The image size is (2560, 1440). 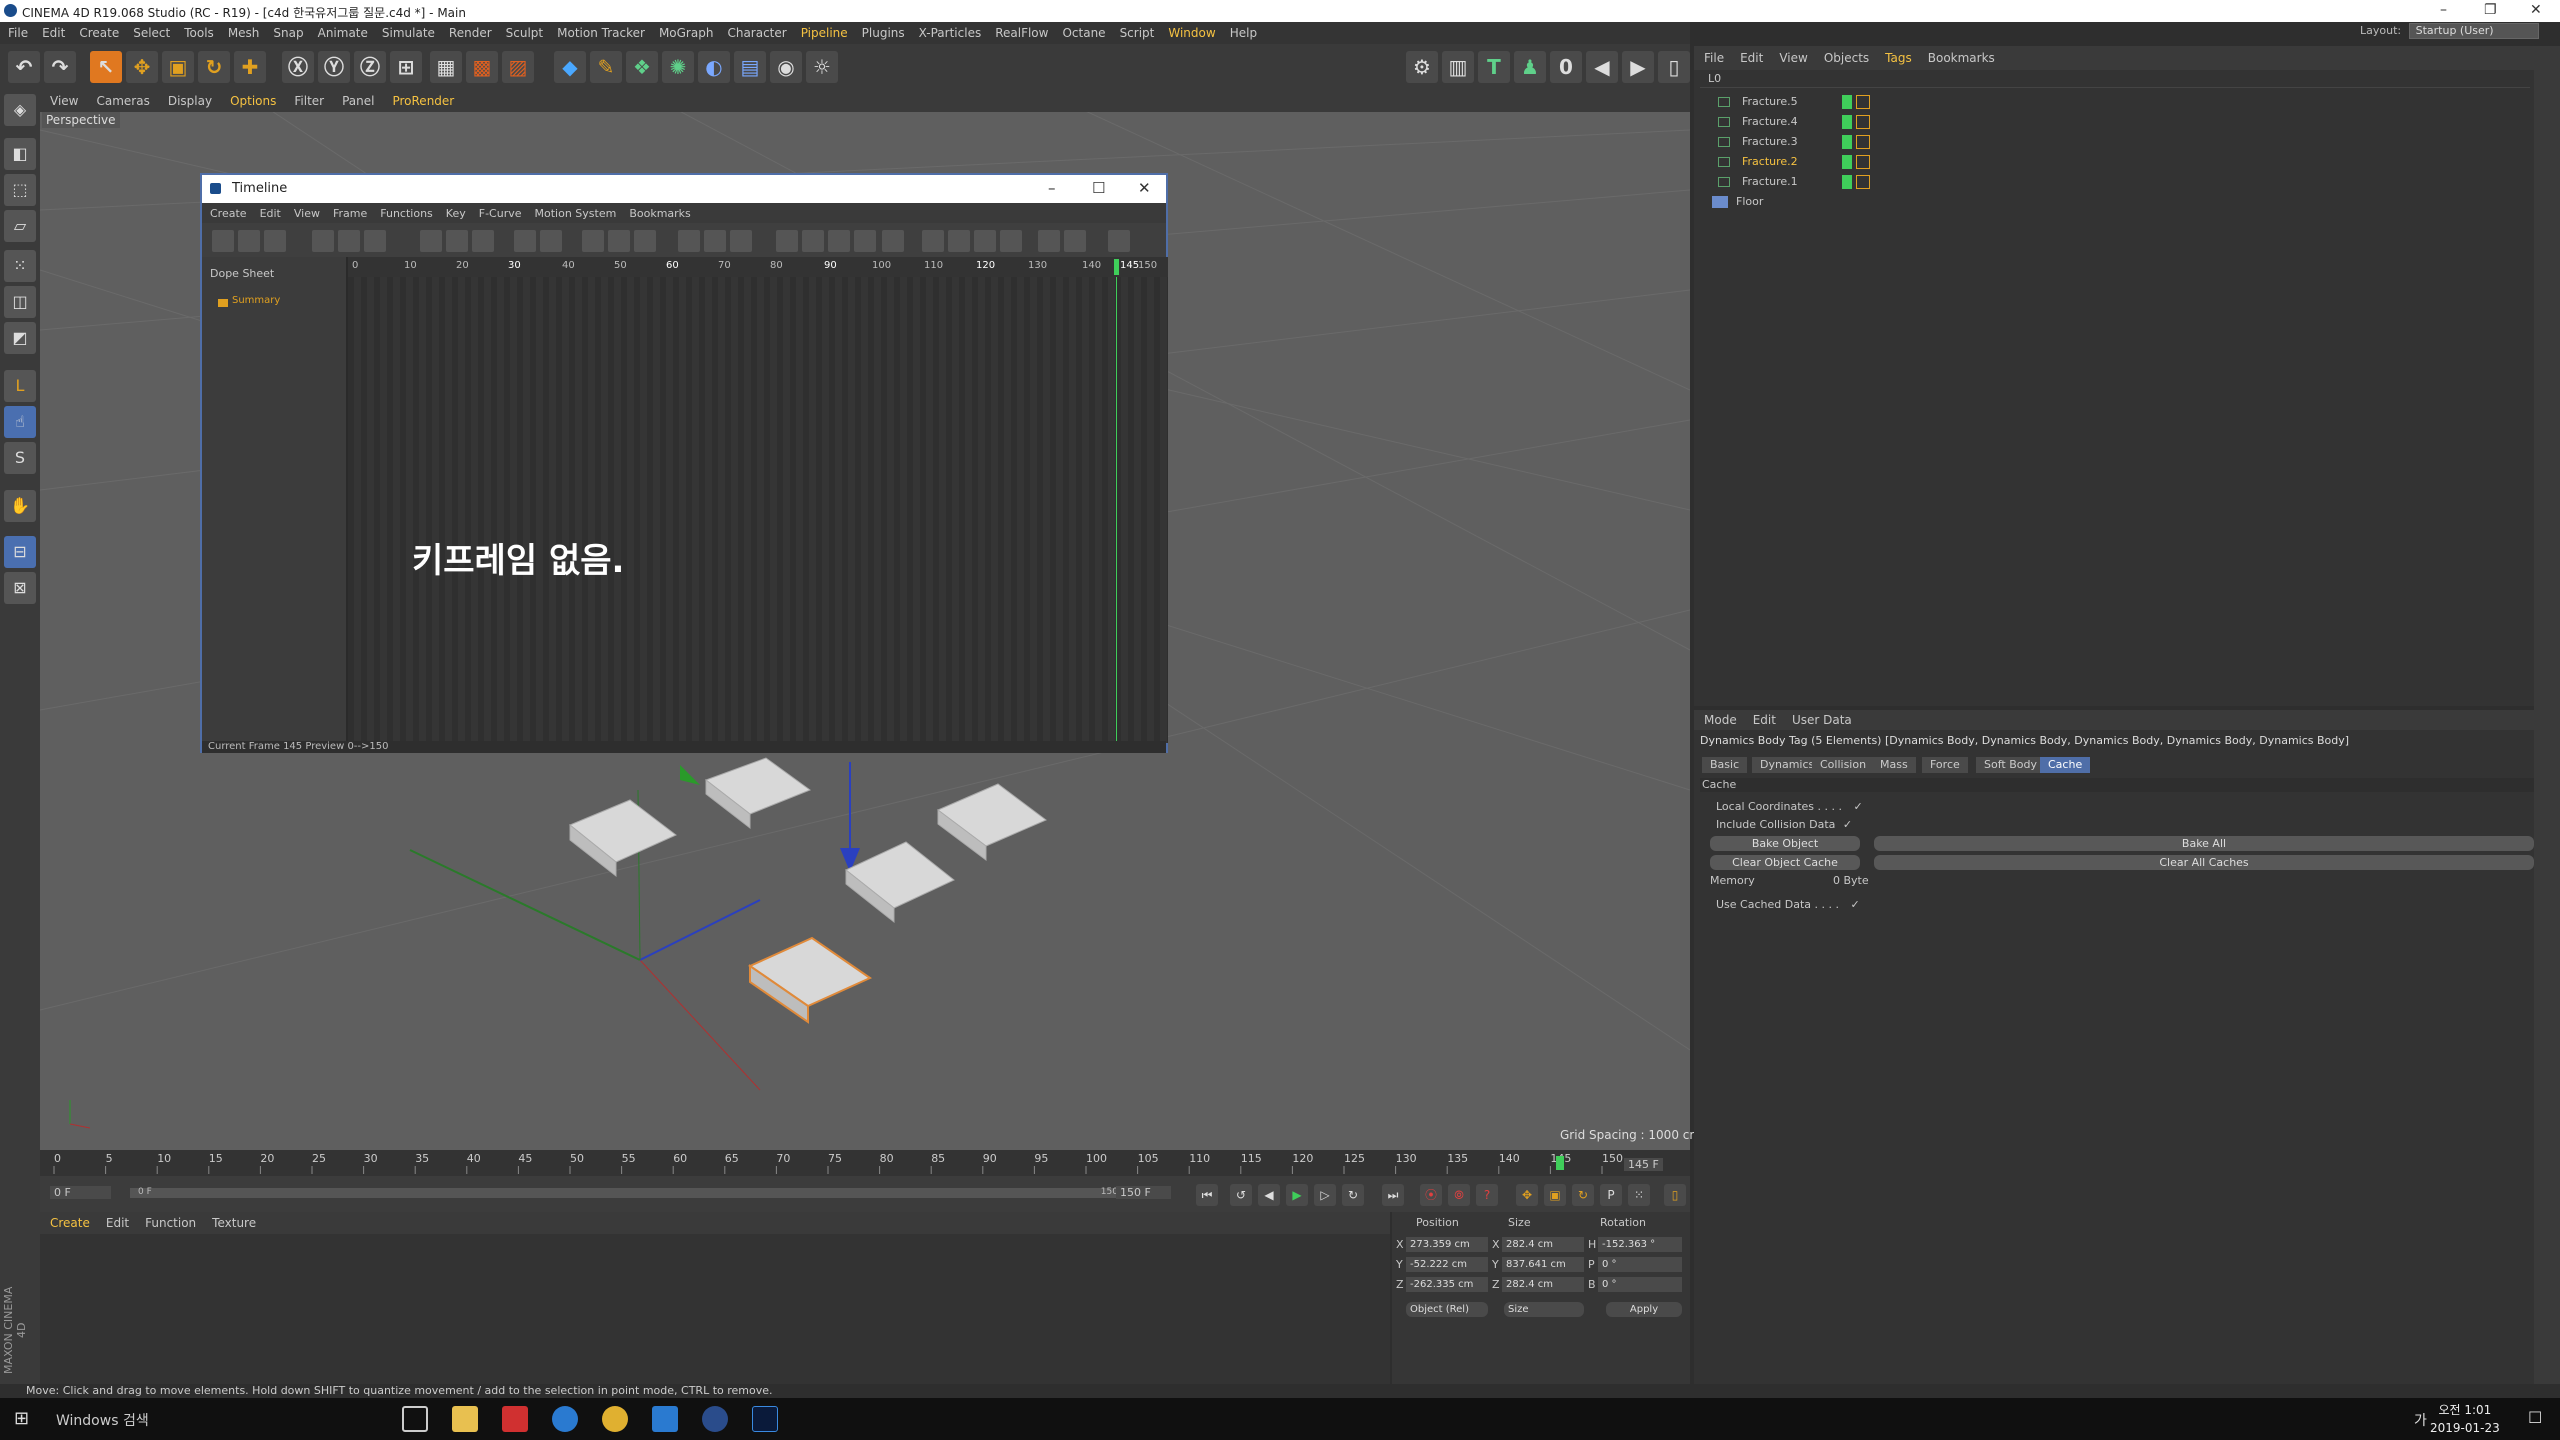 I want to click on coord-mode-dropdown: Object (Rel), so click(x=1447, y=1309).